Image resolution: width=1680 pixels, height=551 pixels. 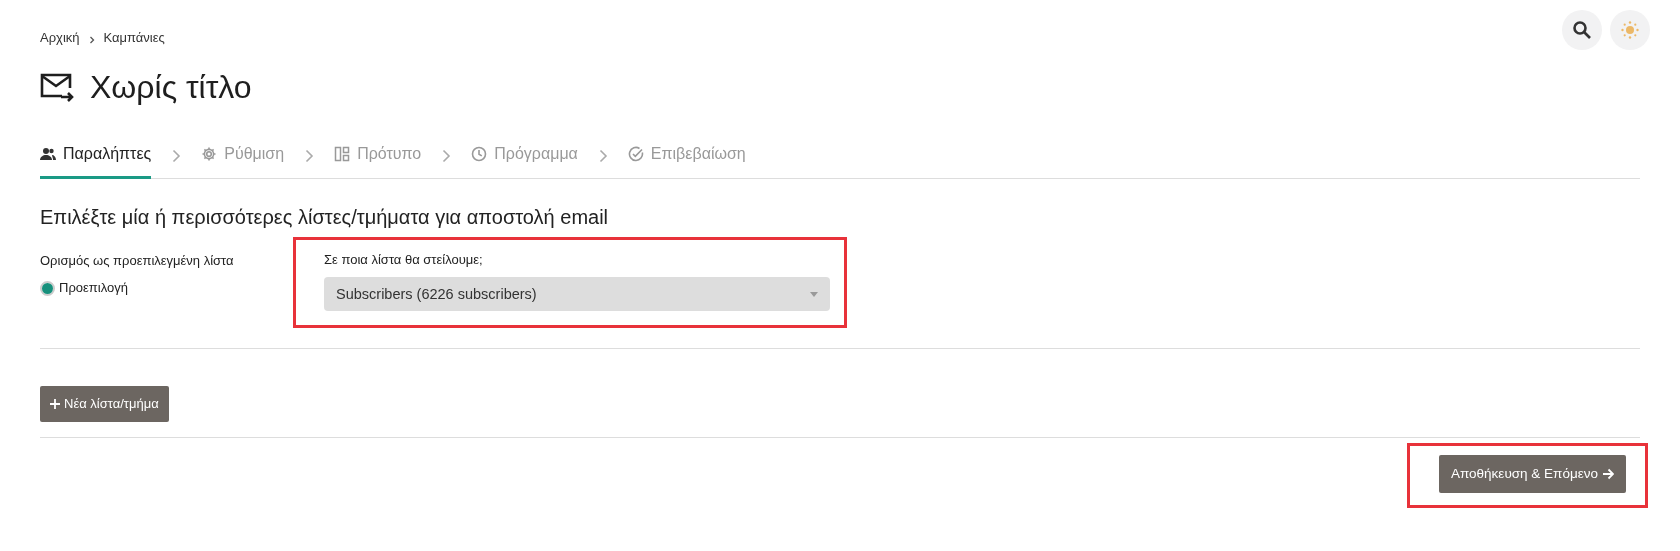 I want to click on page-title: Χωρίς τίτλο, so click(x=171, y=86).